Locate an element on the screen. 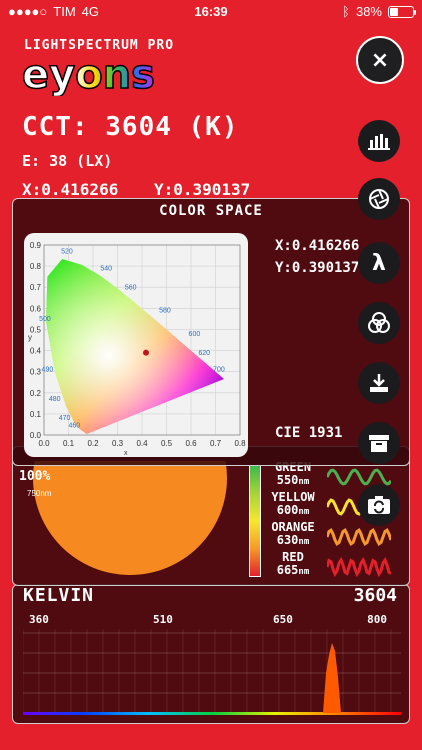 The height and width of the screenshot is (750, 422). download-icon is located at coordinates (379, 383).